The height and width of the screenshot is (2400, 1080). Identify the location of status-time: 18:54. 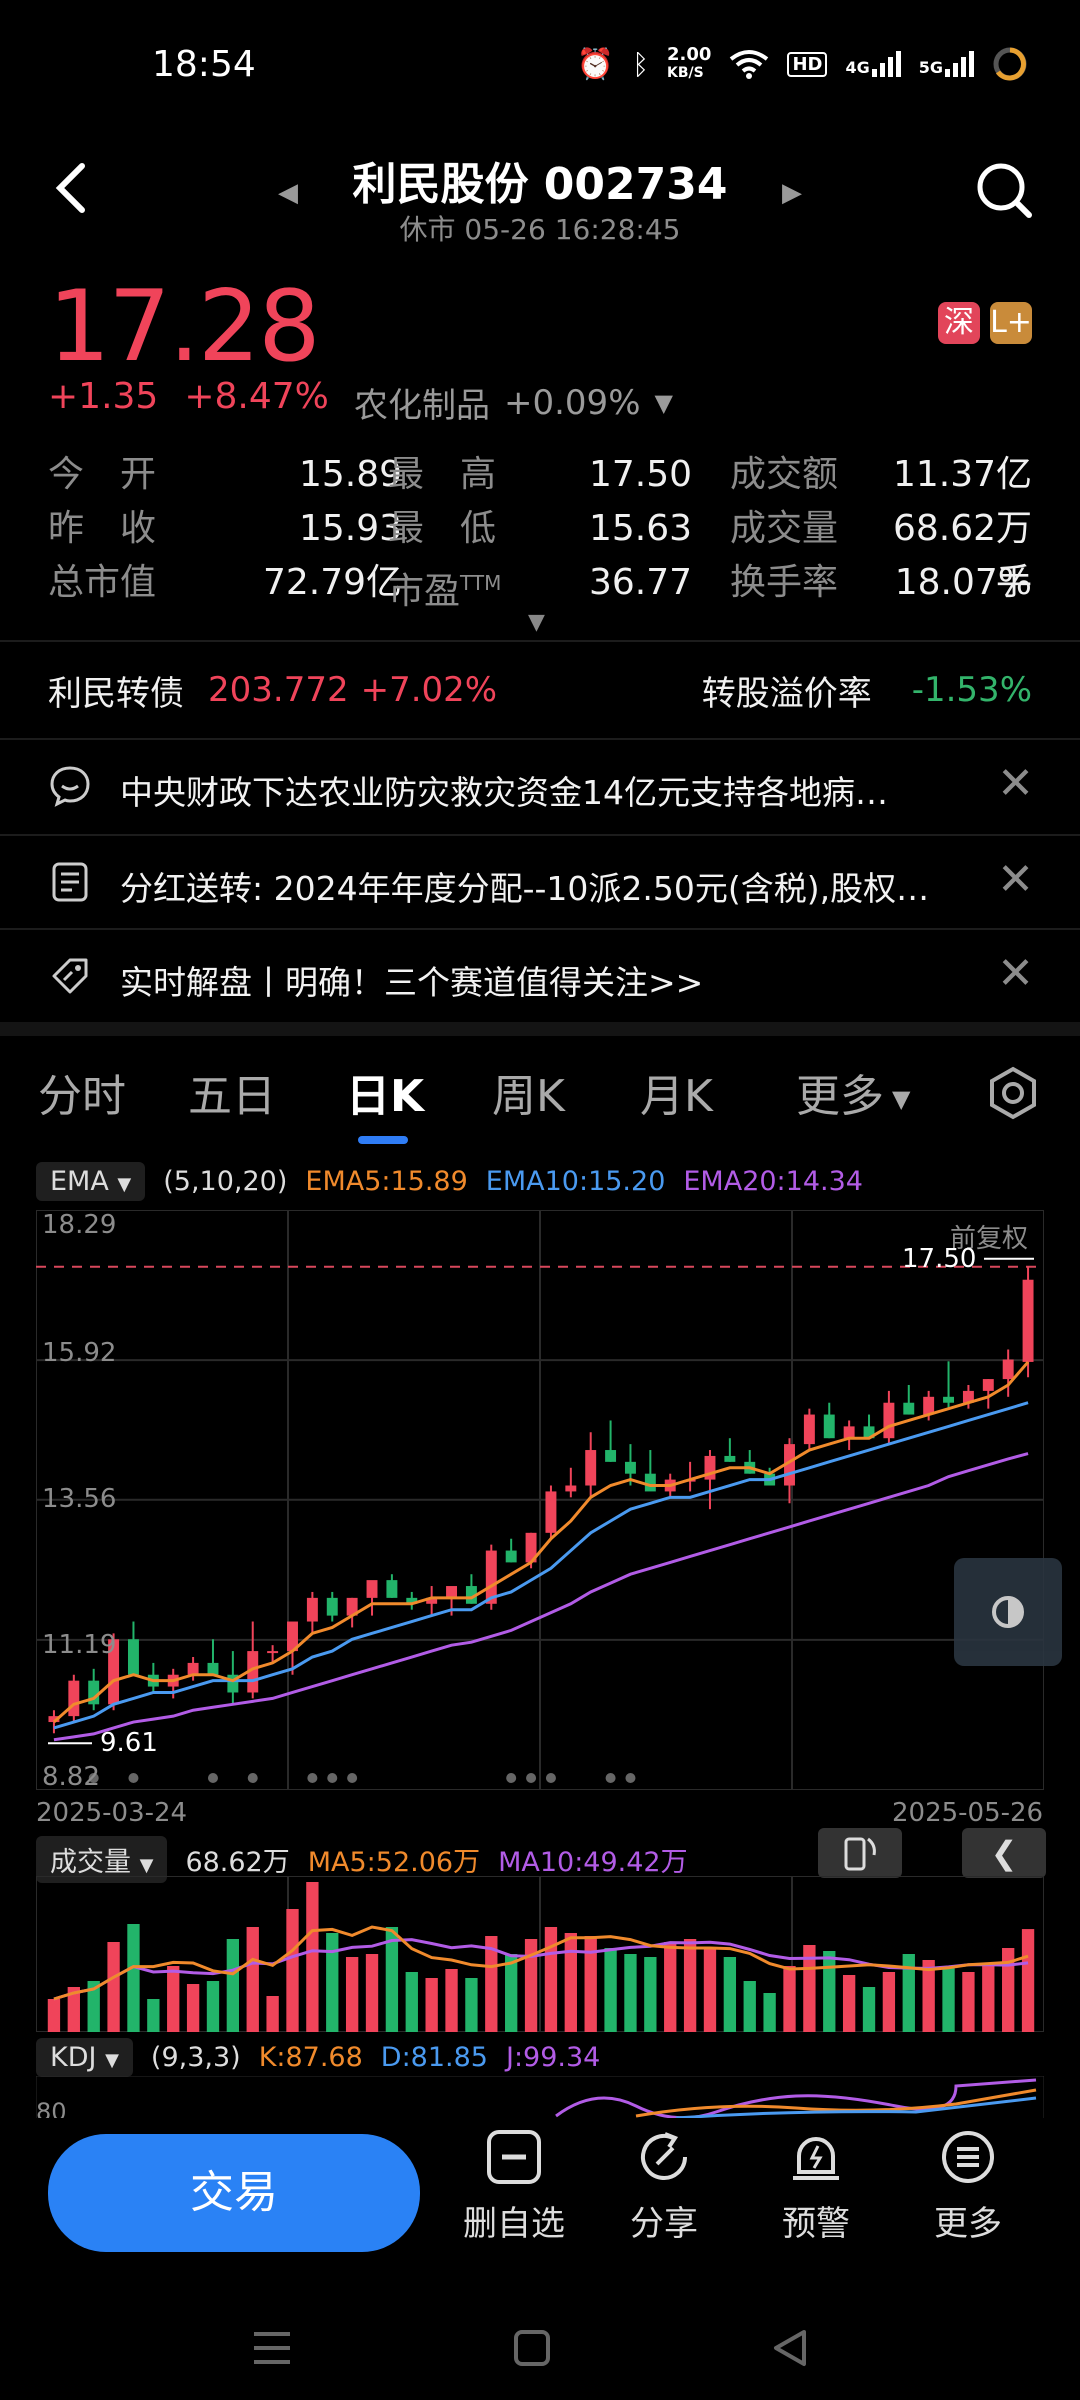
(204, 64).